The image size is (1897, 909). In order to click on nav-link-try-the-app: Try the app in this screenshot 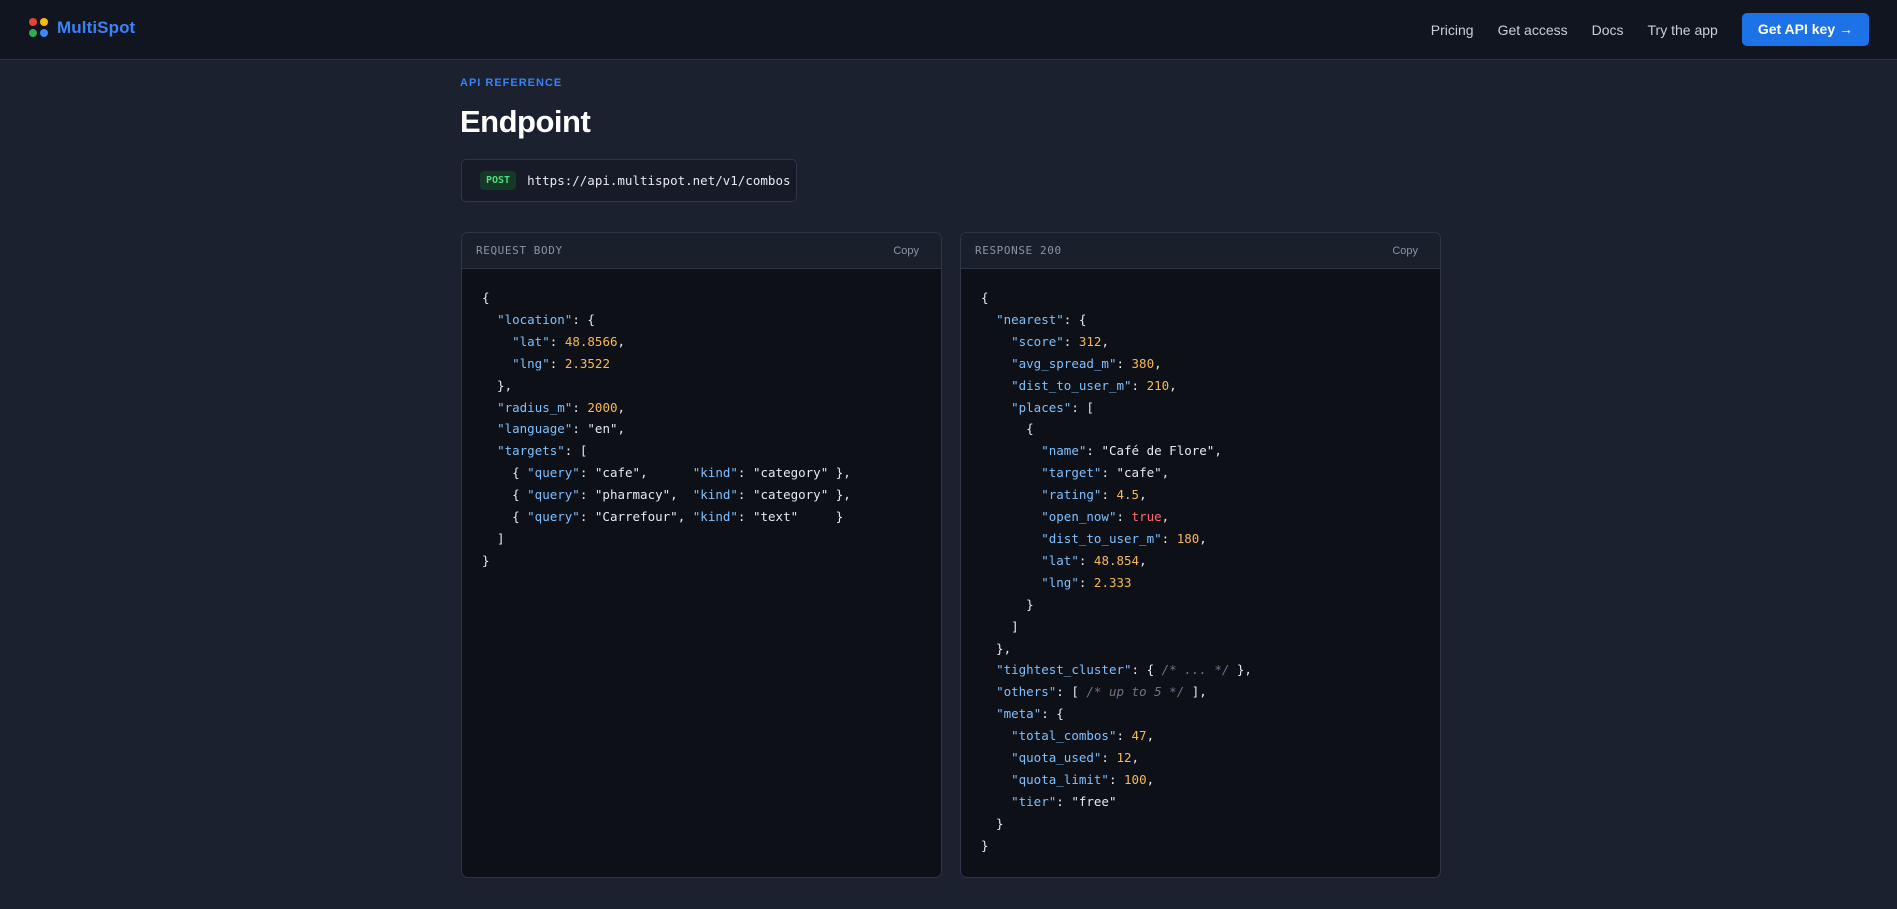, I will do `click(1683, 30)`.